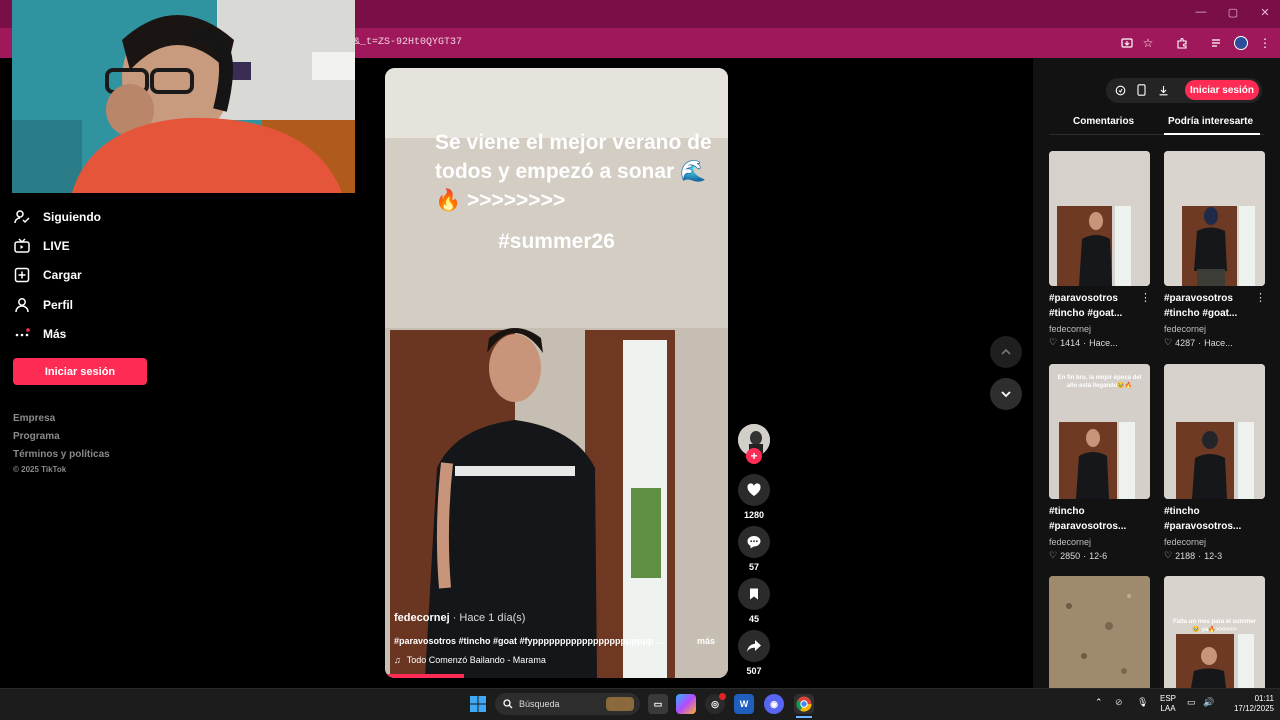 This screenshot has width=1280, height=720. I want to click on extensions-icon, so click(1182, 43).